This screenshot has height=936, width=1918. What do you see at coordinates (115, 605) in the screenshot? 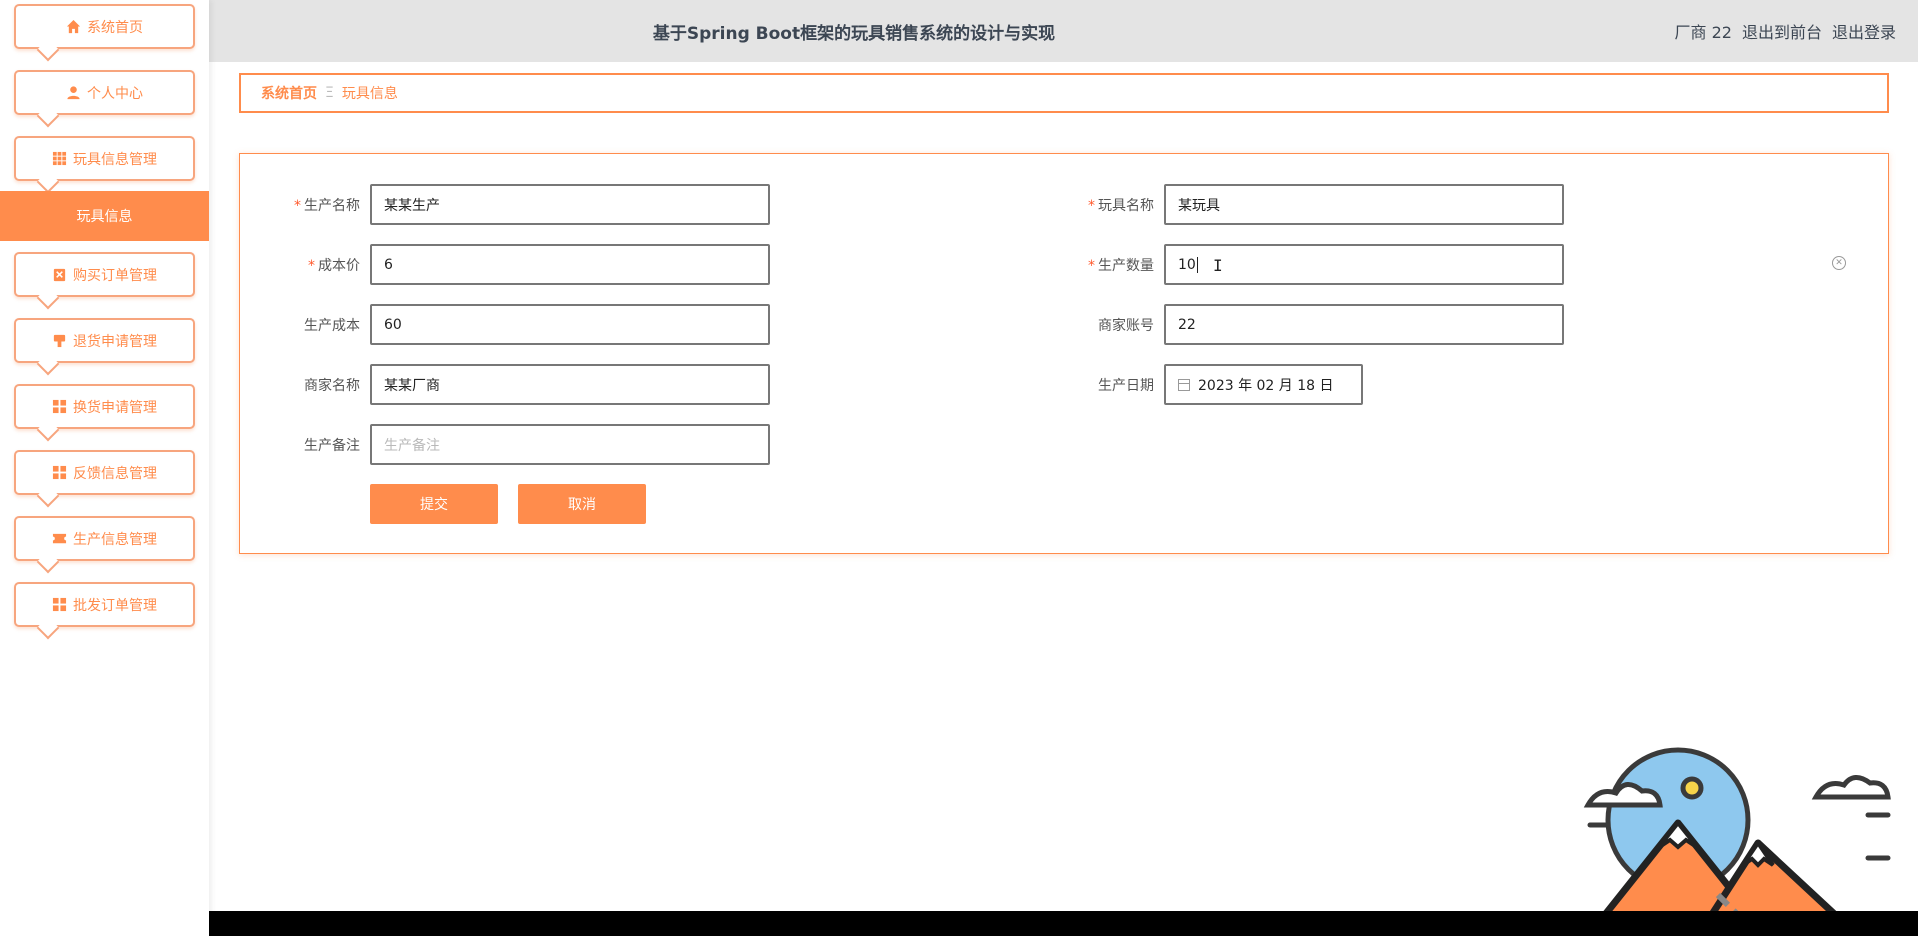
I see `sidebar-item-label: 批发订单管理` at bounding box center [115, 605].